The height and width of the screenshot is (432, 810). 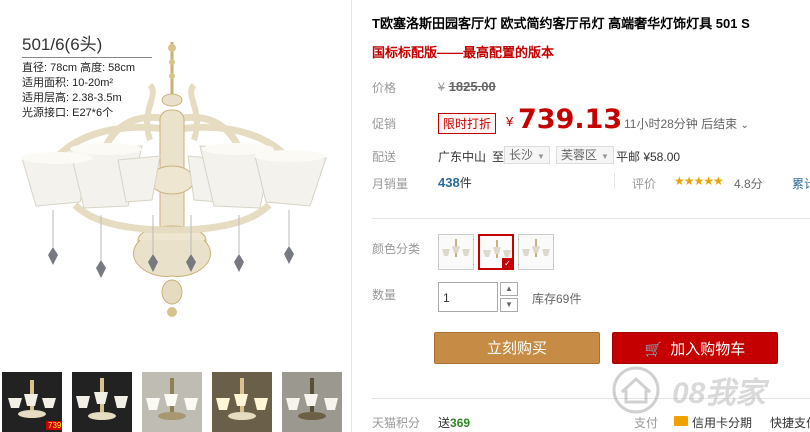 I want to click on color-label: 颜色分类, so click(x=396, y=249).